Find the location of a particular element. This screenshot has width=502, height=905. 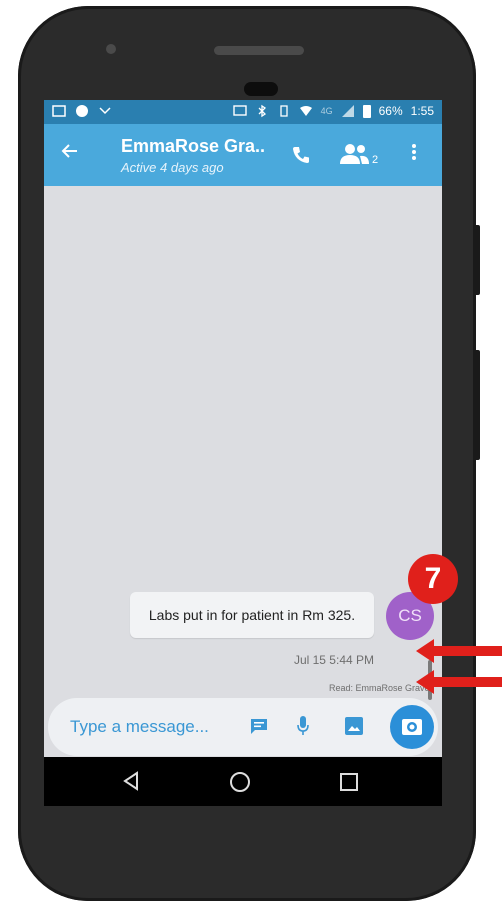

message-bubble: Labs put in for patient in Rm 325. is located at coordinates (252, 615).